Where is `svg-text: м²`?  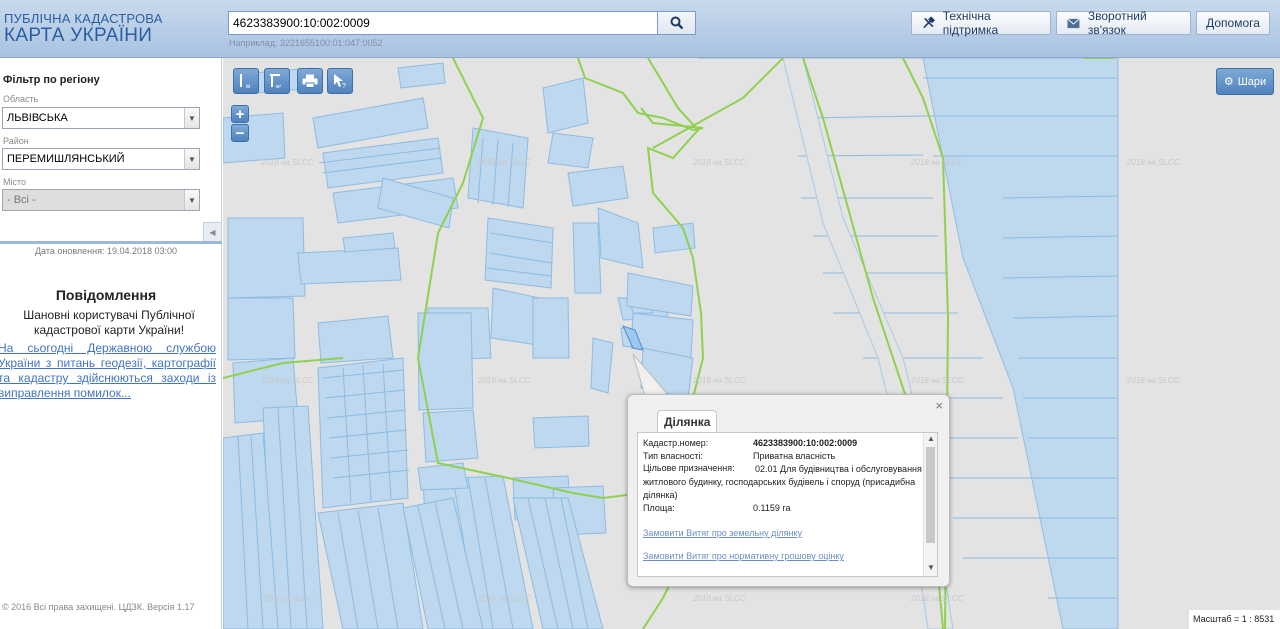 svg-text: м² is located at coordinates (278, 87).